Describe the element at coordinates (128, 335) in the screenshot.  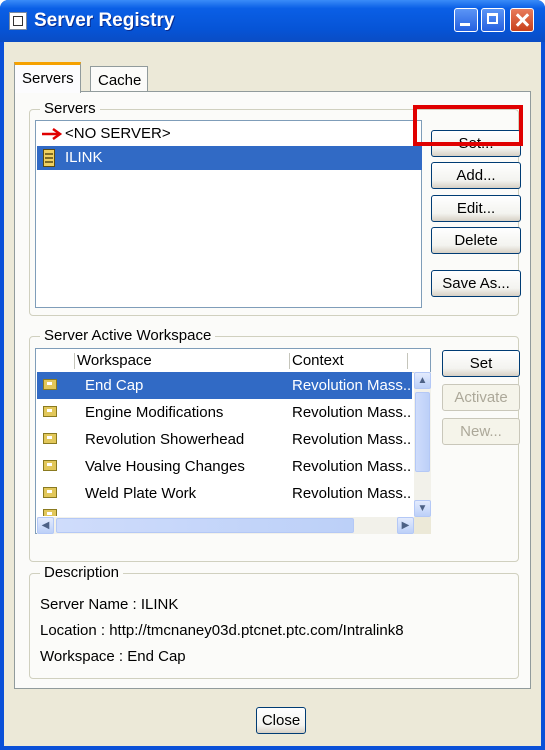
I see `workspace-group-label: Server Active Workspace` at that location.